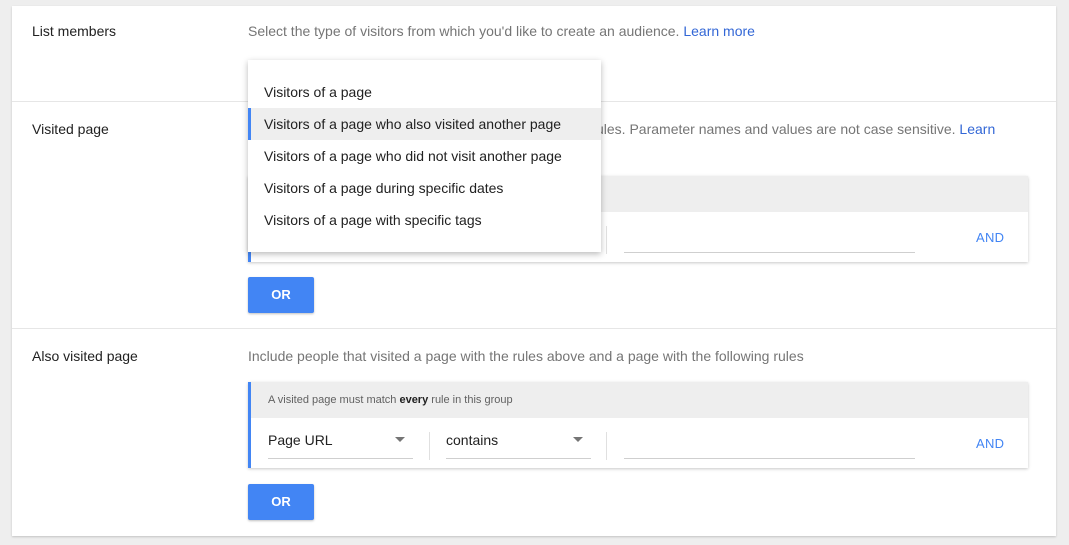 The width and height of the screenshot is (1069, 545). Describe the element at coordinates (518, 443) in the screenshot. I see `operator-select: contains` at that location.